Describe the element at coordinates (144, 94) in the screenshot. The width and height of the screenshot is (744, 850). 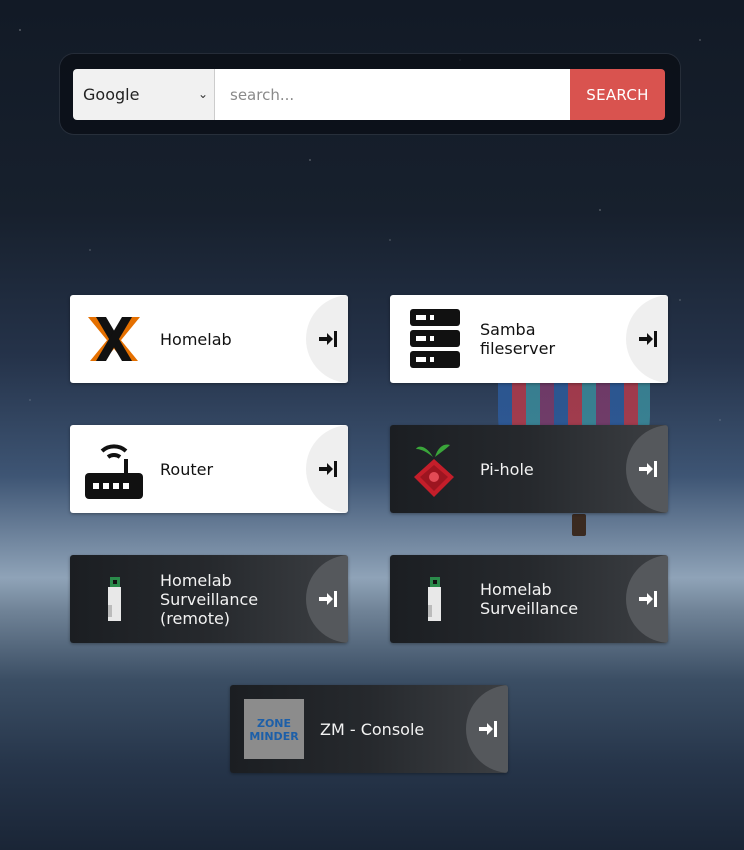
I see `search-engine-select: Google ⌄` at that location.